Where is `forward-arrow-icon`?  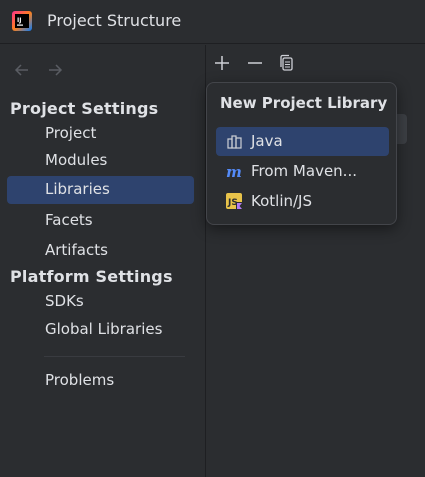
forward-arrow-icon is located at coordinates (55, 70).